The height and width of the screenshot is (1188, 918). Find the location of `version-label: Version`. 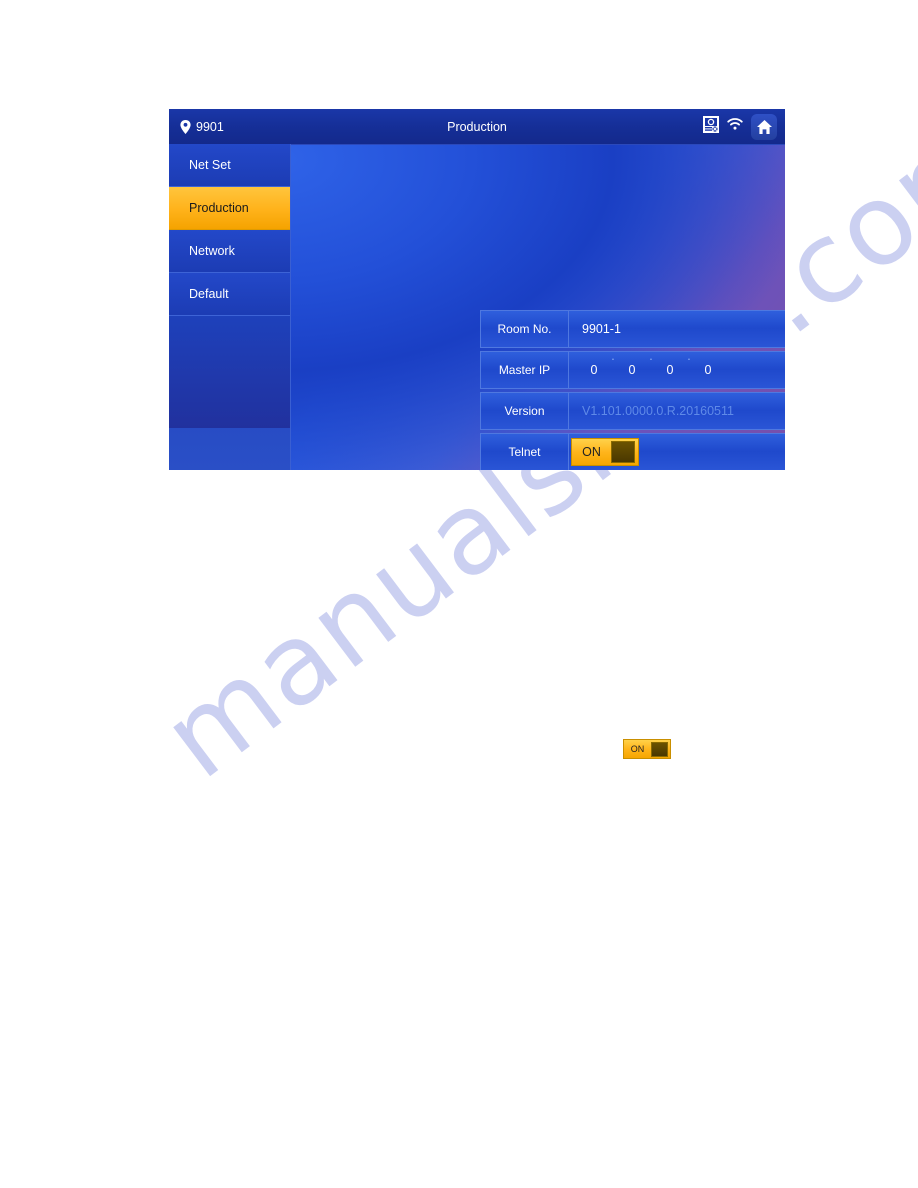

version-label: Version is located at coordinates (525, 411).